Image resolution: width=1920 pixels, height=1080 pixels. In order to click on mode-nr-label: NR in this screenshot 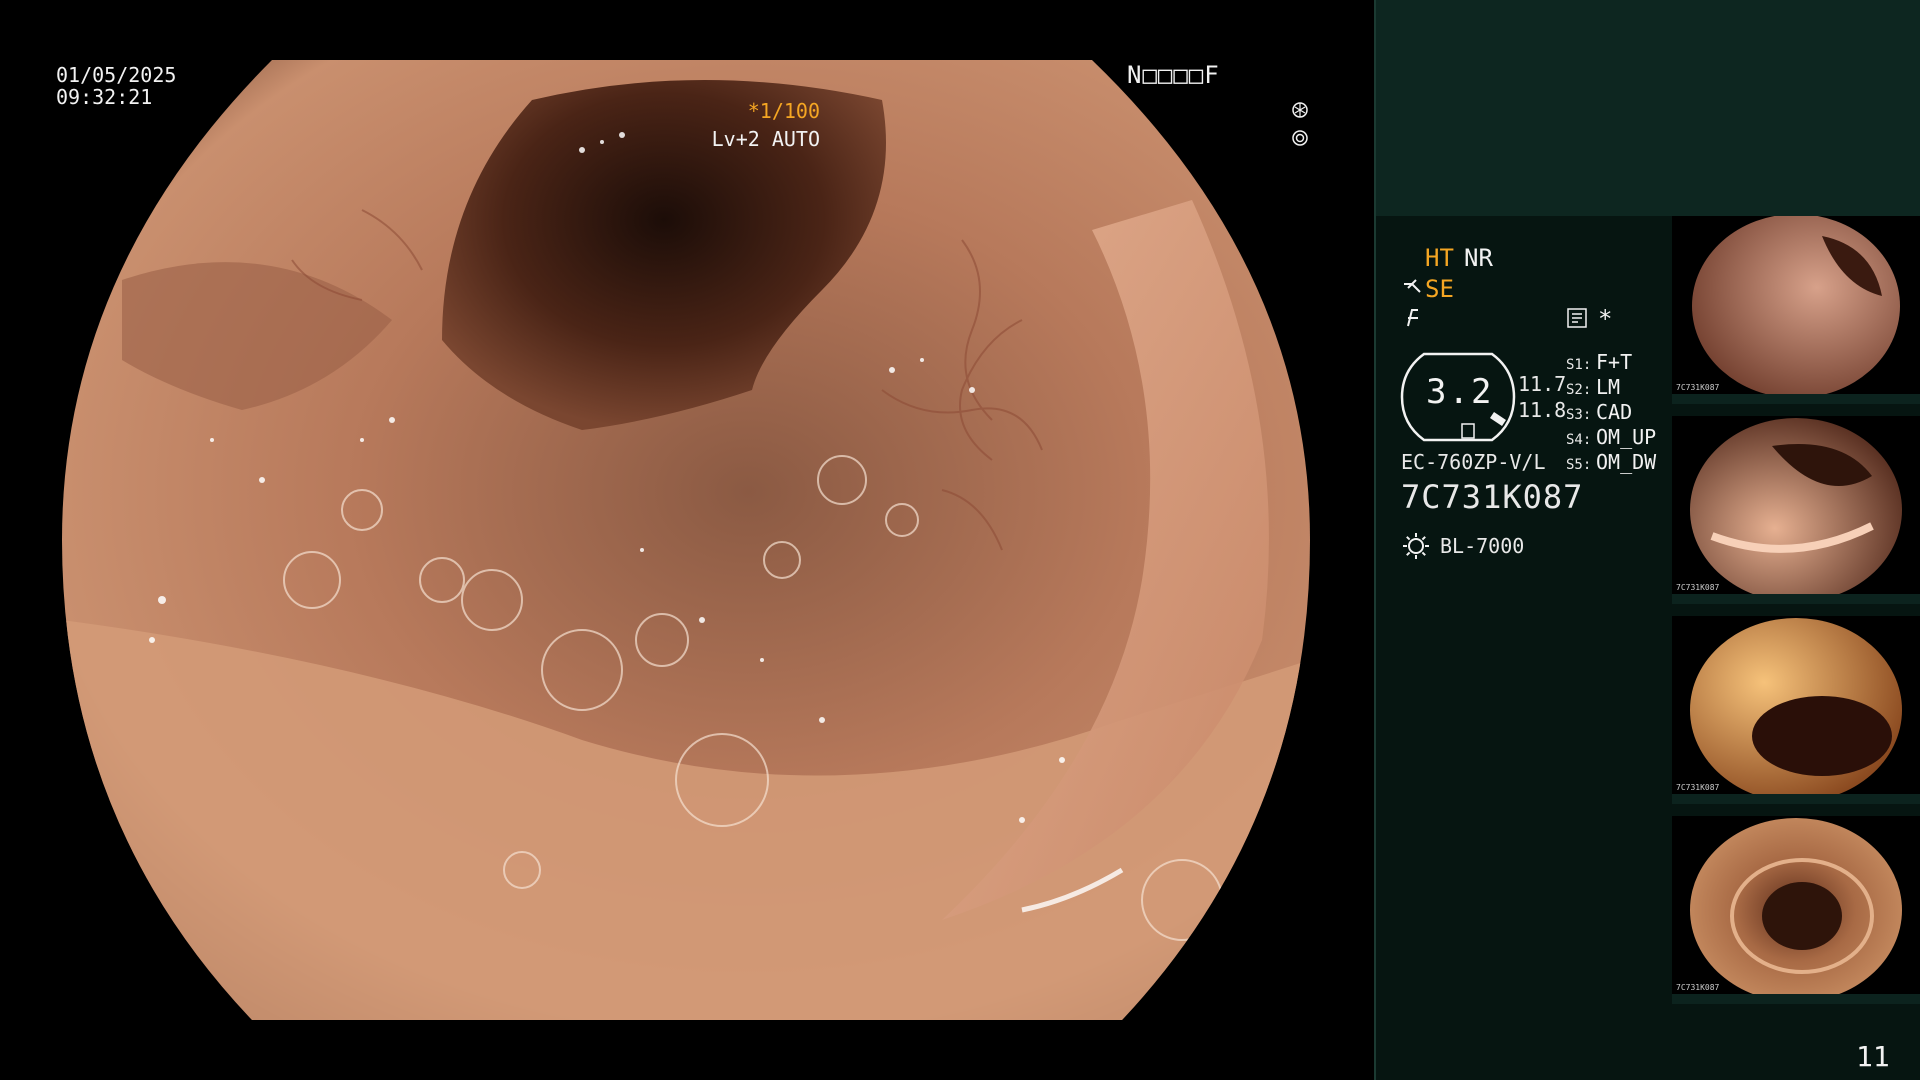, I will do `click(1478, 258)`.